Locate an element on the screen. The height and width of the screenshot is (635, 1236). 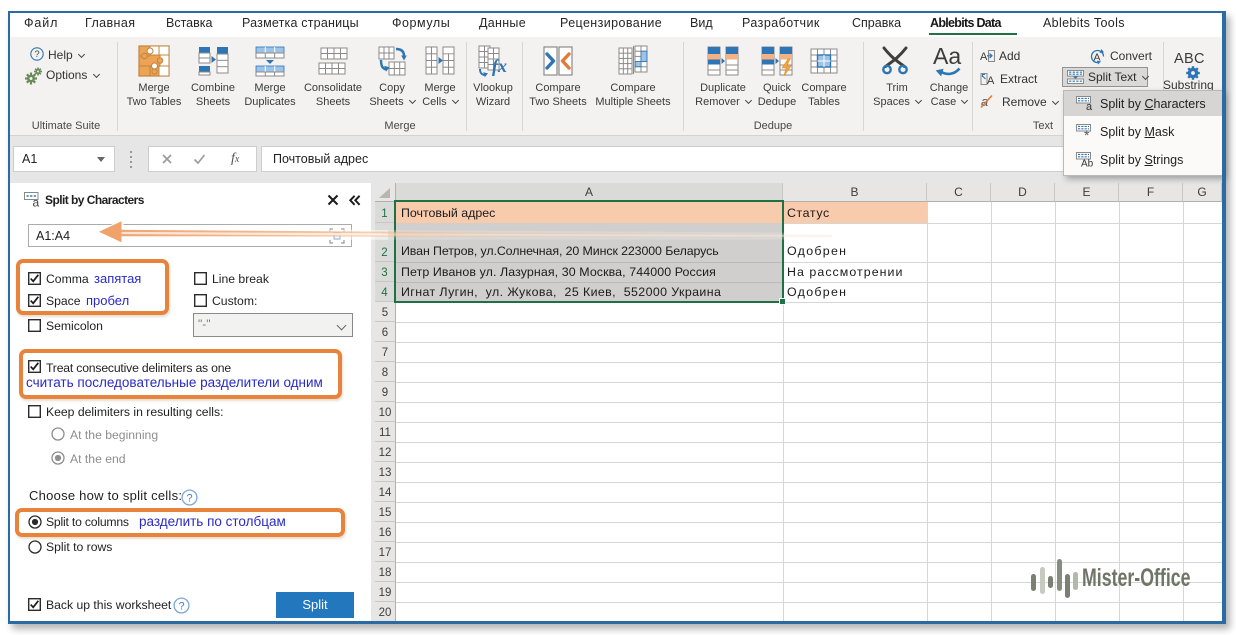
svg-text: fx is located at coordinates (499, 66).